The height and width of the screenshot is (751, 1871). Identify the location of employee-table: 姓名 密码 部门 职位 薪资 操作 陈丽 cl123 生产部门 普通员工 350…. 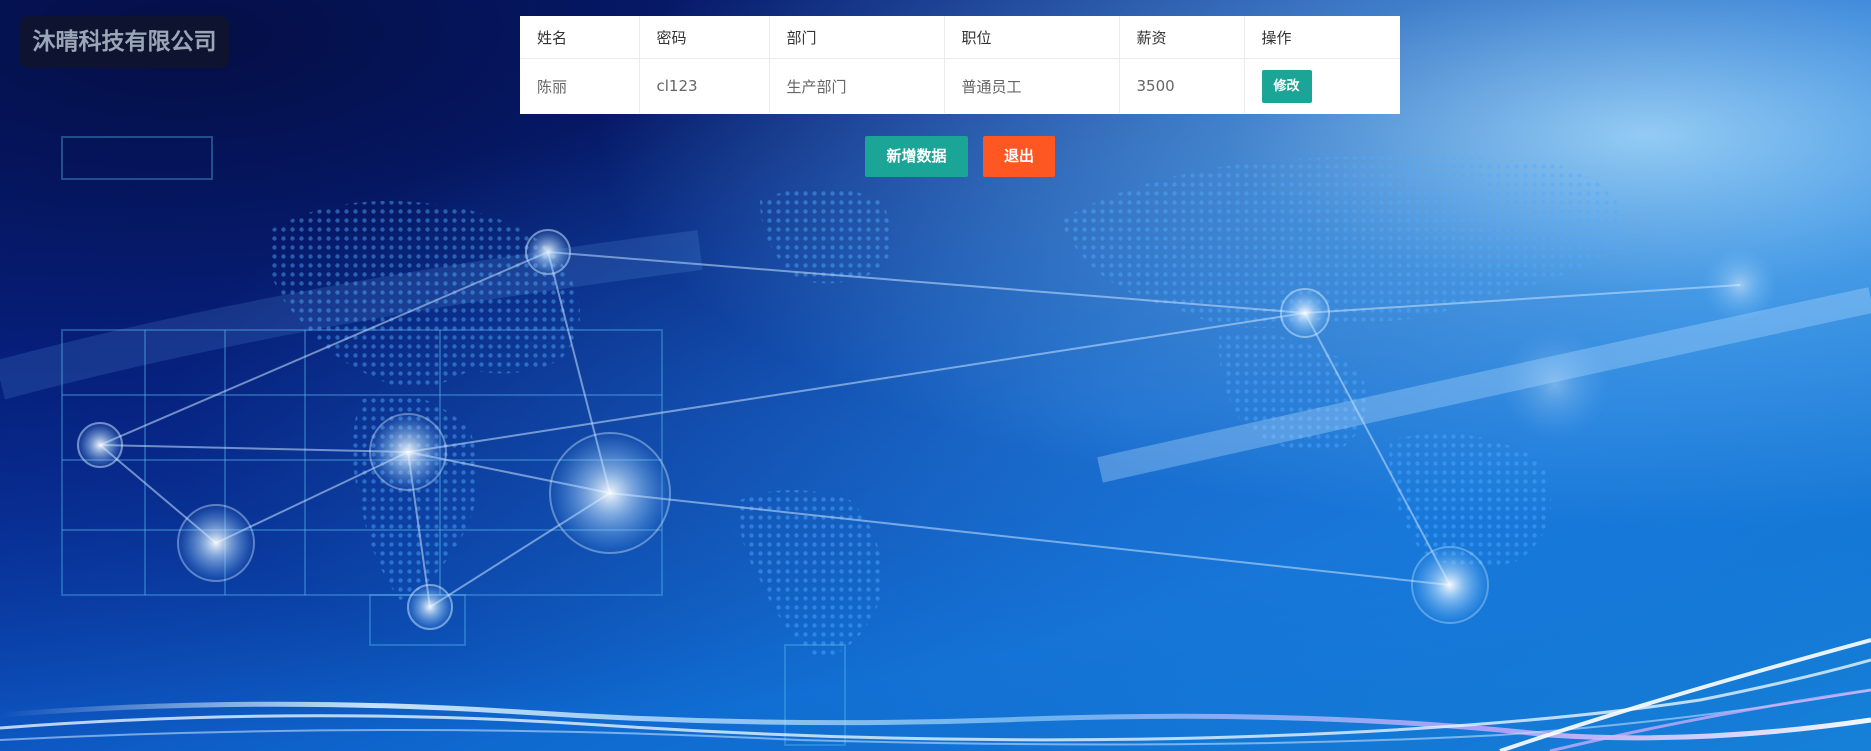
(960, 64).